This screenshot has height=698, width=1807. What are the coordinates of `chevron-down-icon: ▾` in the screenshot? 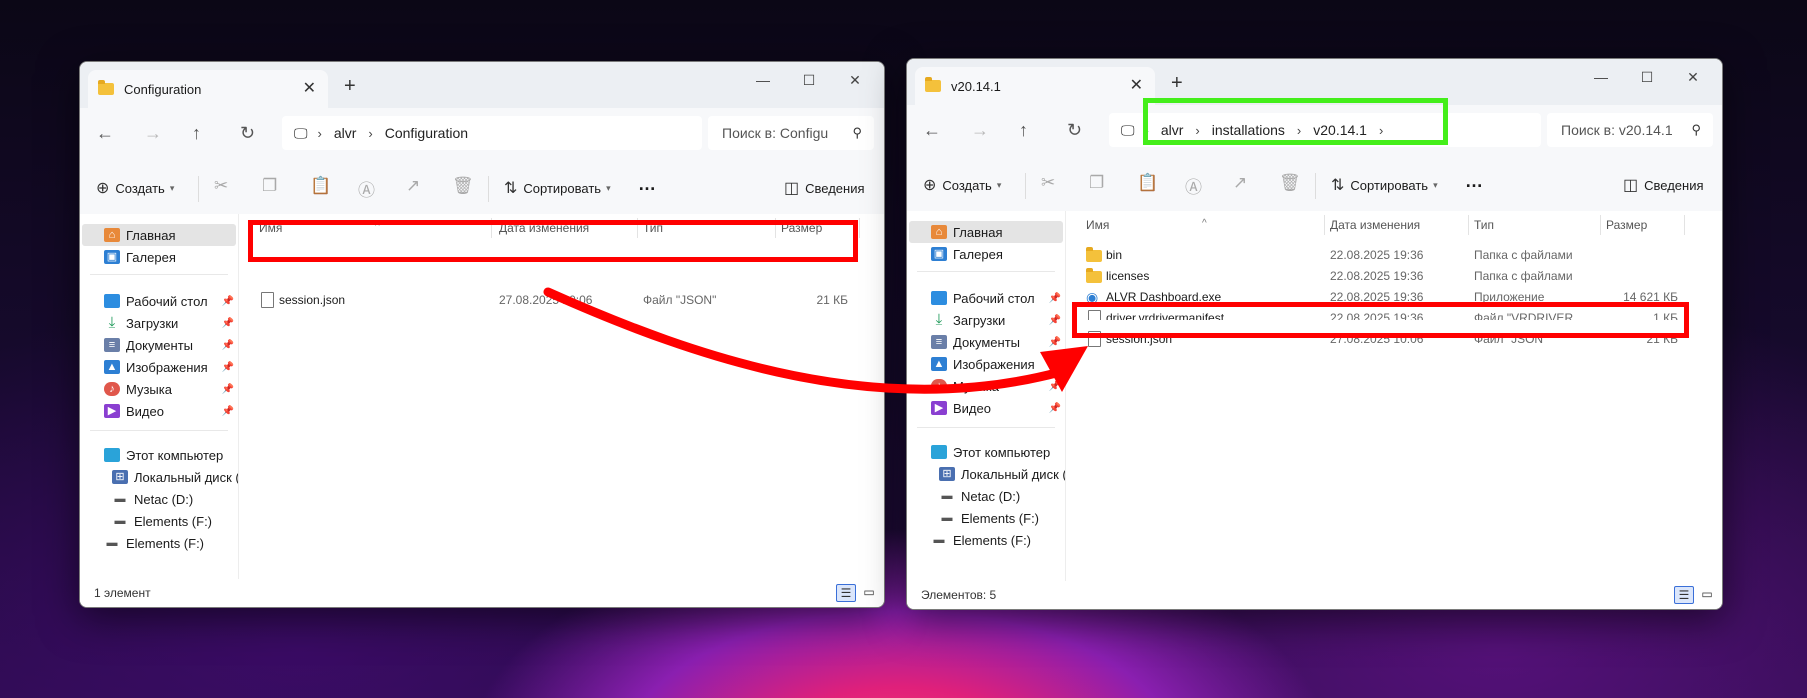 It's located at (1435, 184).